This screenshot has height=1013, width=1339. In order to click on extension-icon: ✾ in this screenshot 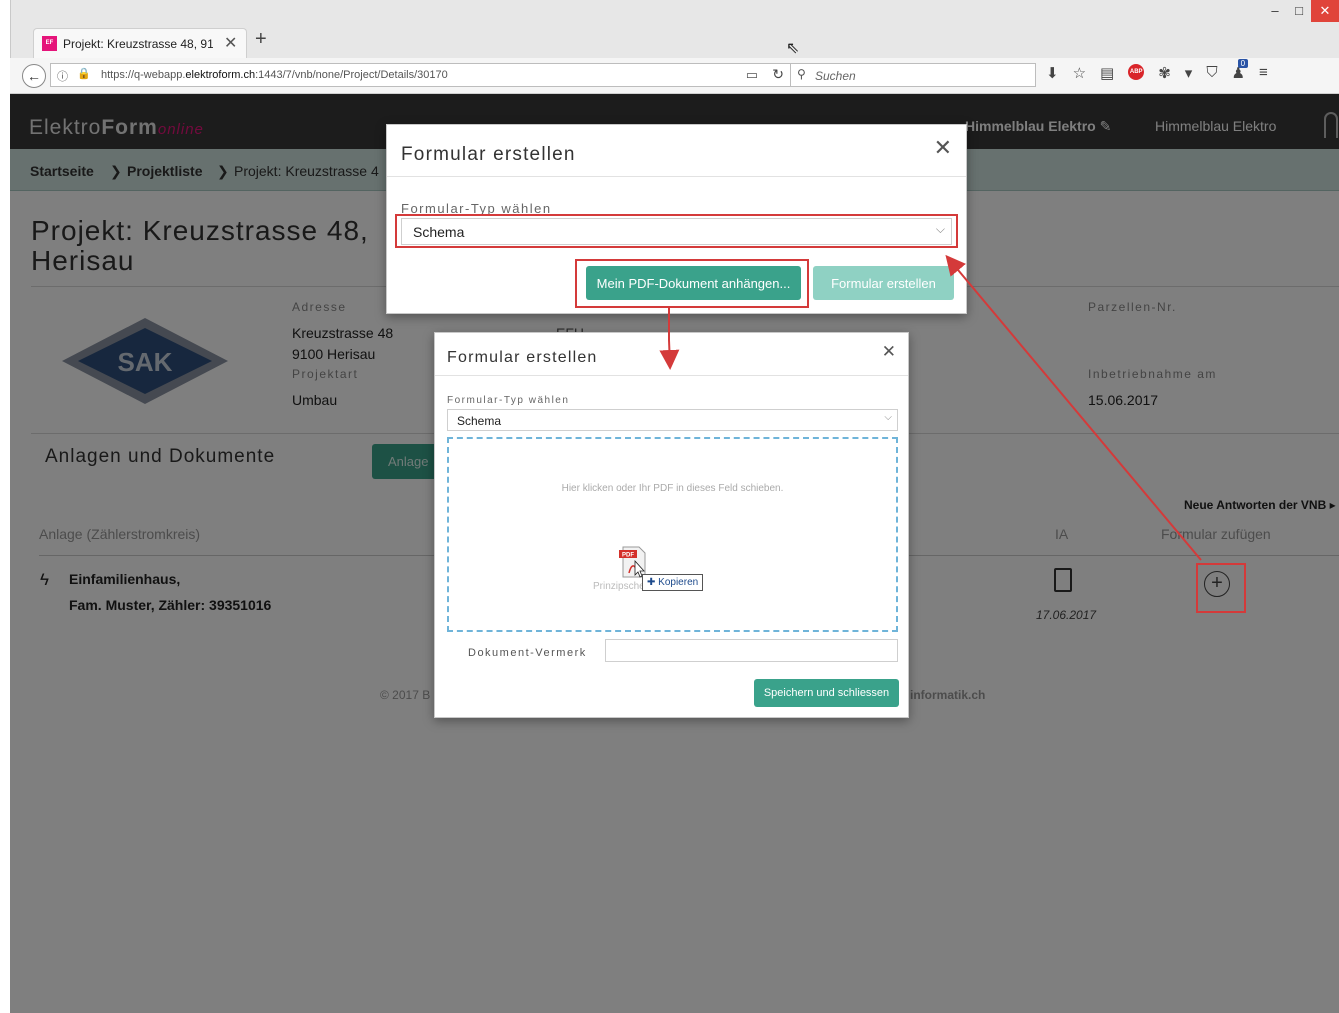, I will do `click(1164, 73)`.